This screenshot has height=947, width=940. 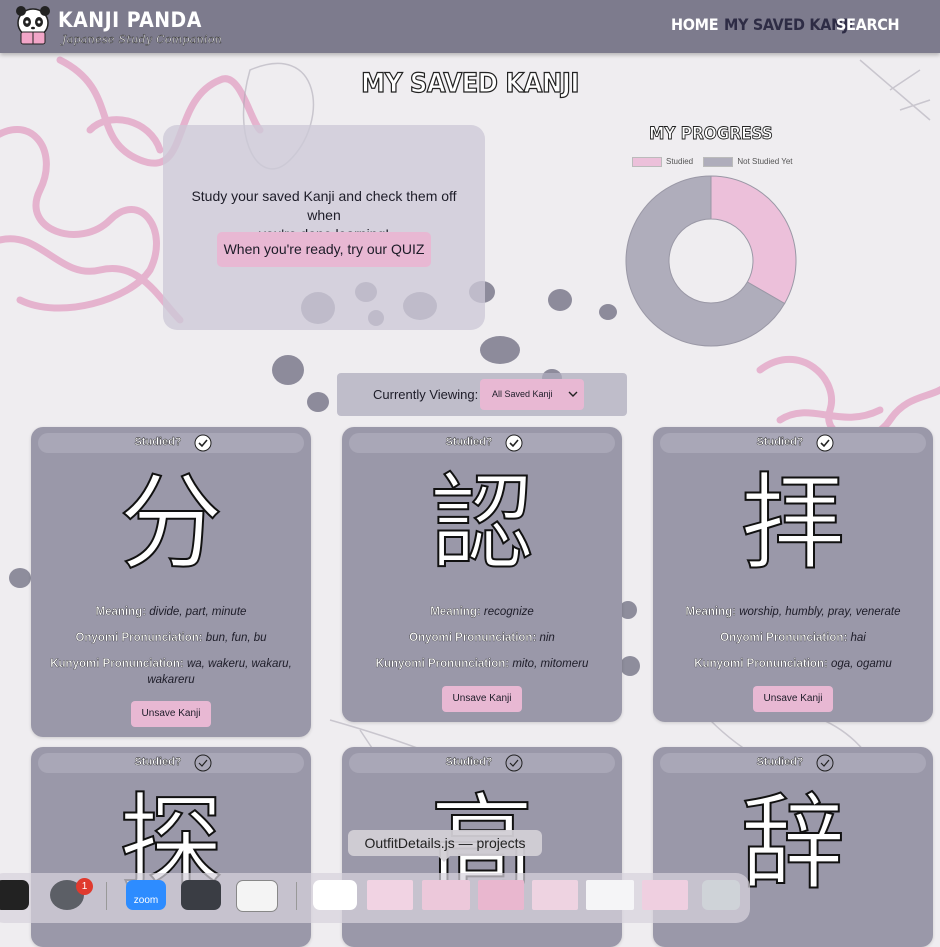 I want to click on onyomi-value: hai, so click(x=858, y=638).